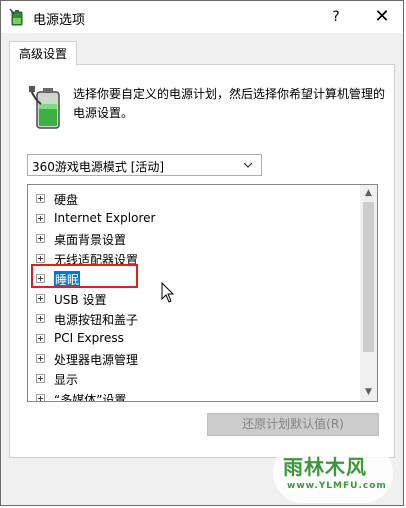 This screenshot has width=406, height=508. I want to click on scroll-down-arrow-icon: ▼, so click(368, 392).